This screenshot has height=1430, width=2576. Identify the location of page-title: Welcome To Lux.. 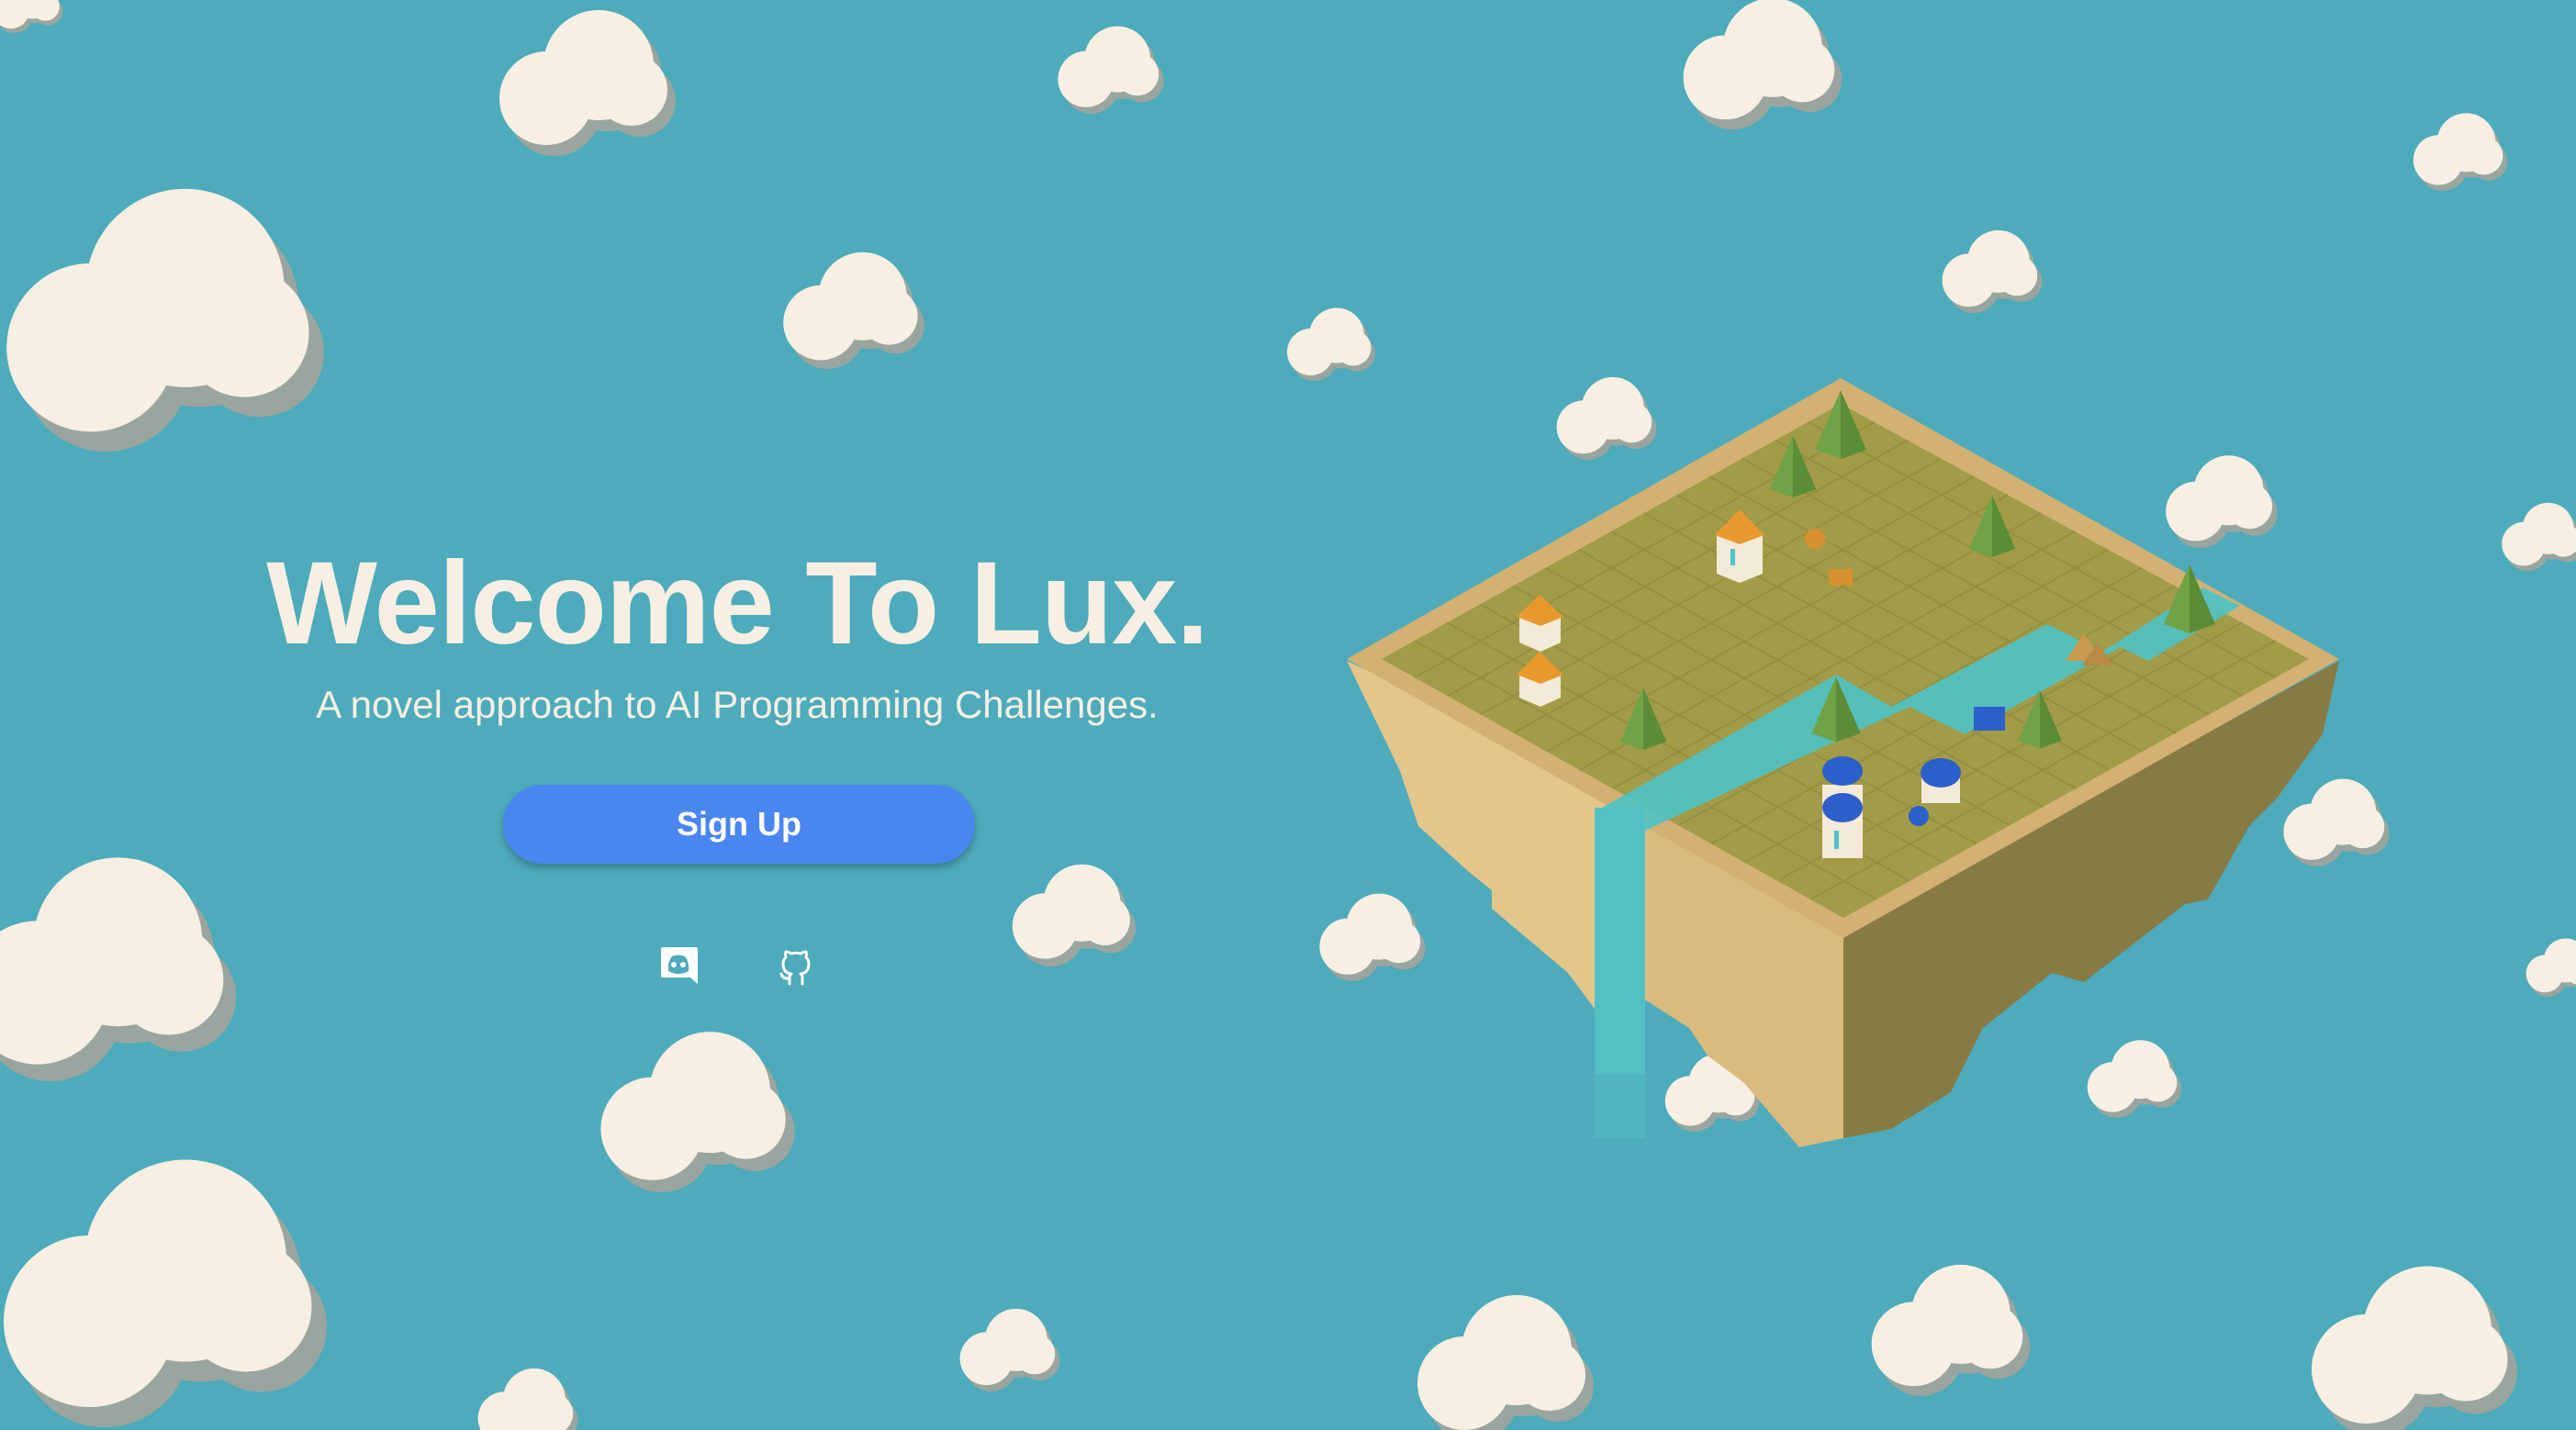
(737, 603).